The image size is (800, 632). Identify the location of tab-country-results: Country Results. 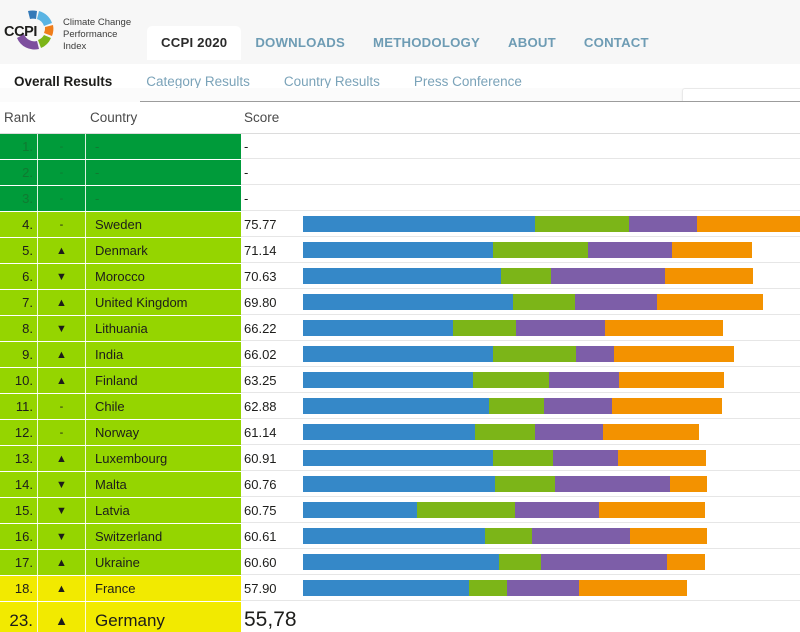
(343, 81).